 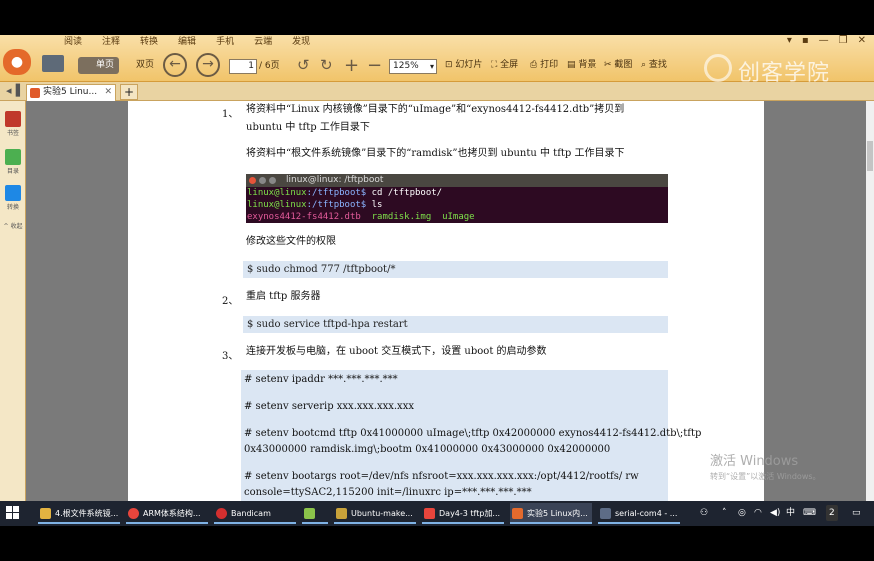 I want to click on wifi-icon: ◠, so click(x=758, y=513).